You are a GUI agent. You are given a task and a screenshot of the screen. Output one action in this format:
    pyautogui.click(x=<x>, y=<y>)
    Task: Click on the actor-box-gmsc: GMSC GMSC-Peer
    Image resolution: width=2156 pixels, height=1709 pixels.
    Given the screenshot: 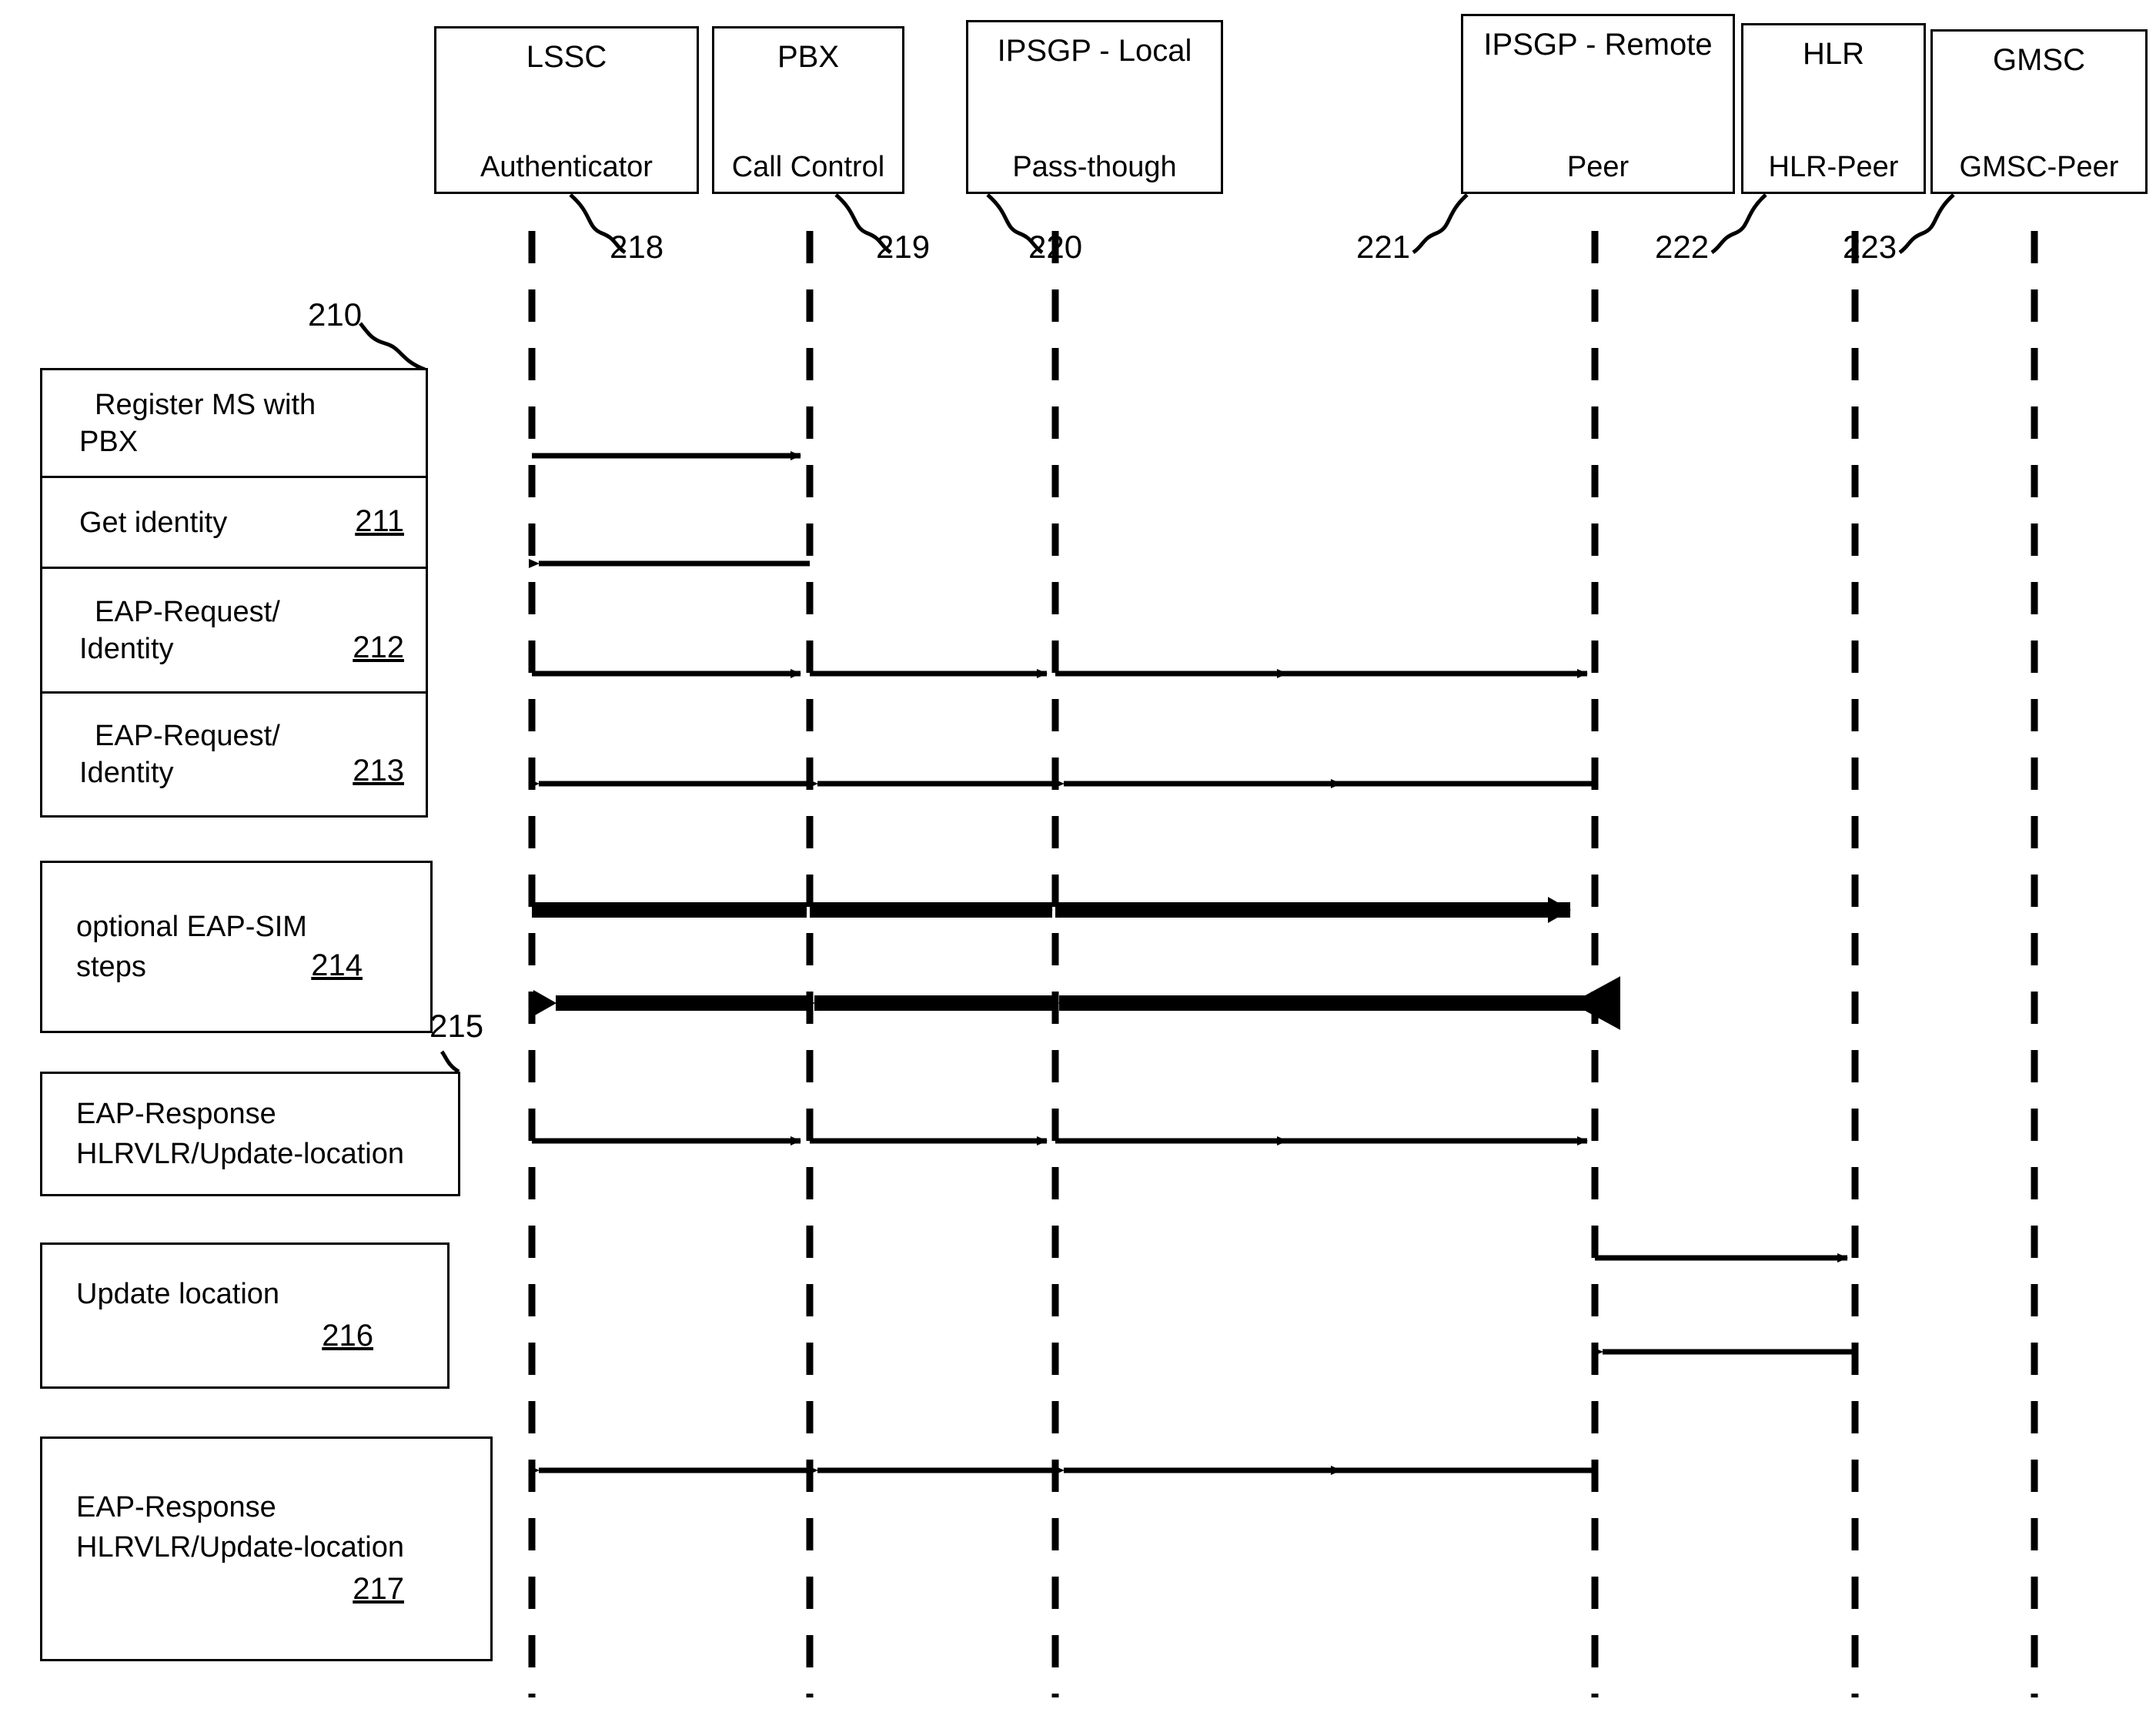 What is the action you would take?
    pyautogui.click(x=2039, y=111)
    